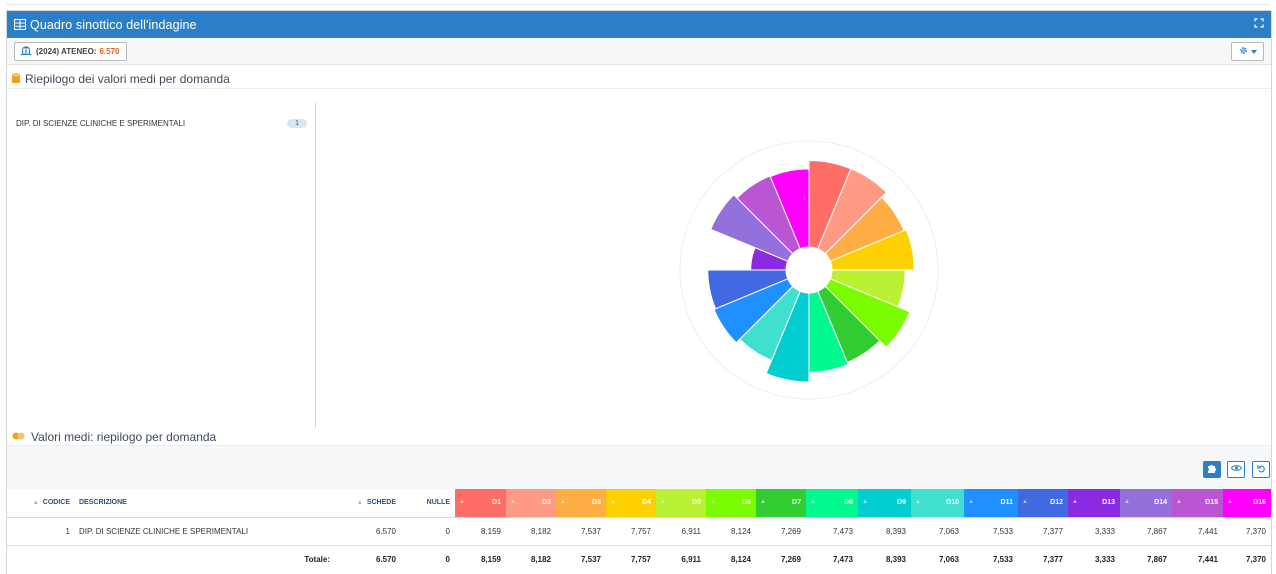 The image size is (1276, 574). Describe the element at coordinates (1146, 503) in the screenshot. I see `column-header-d14: ▲ D14` at that location.